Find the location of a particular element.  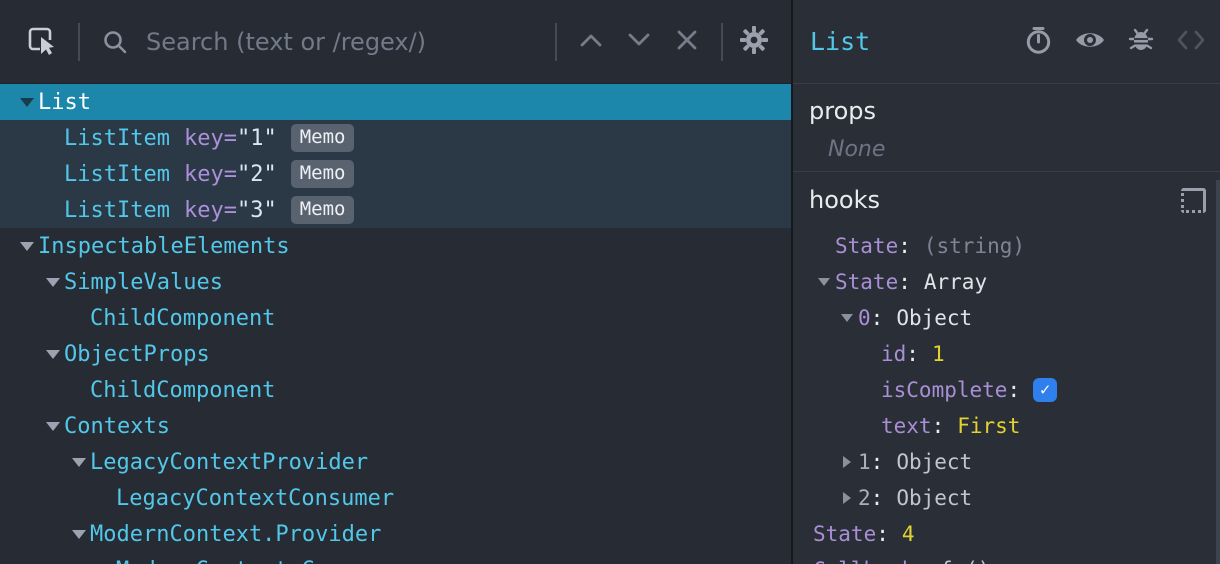

selected-component-title: List is located at coordinates (840, 41).